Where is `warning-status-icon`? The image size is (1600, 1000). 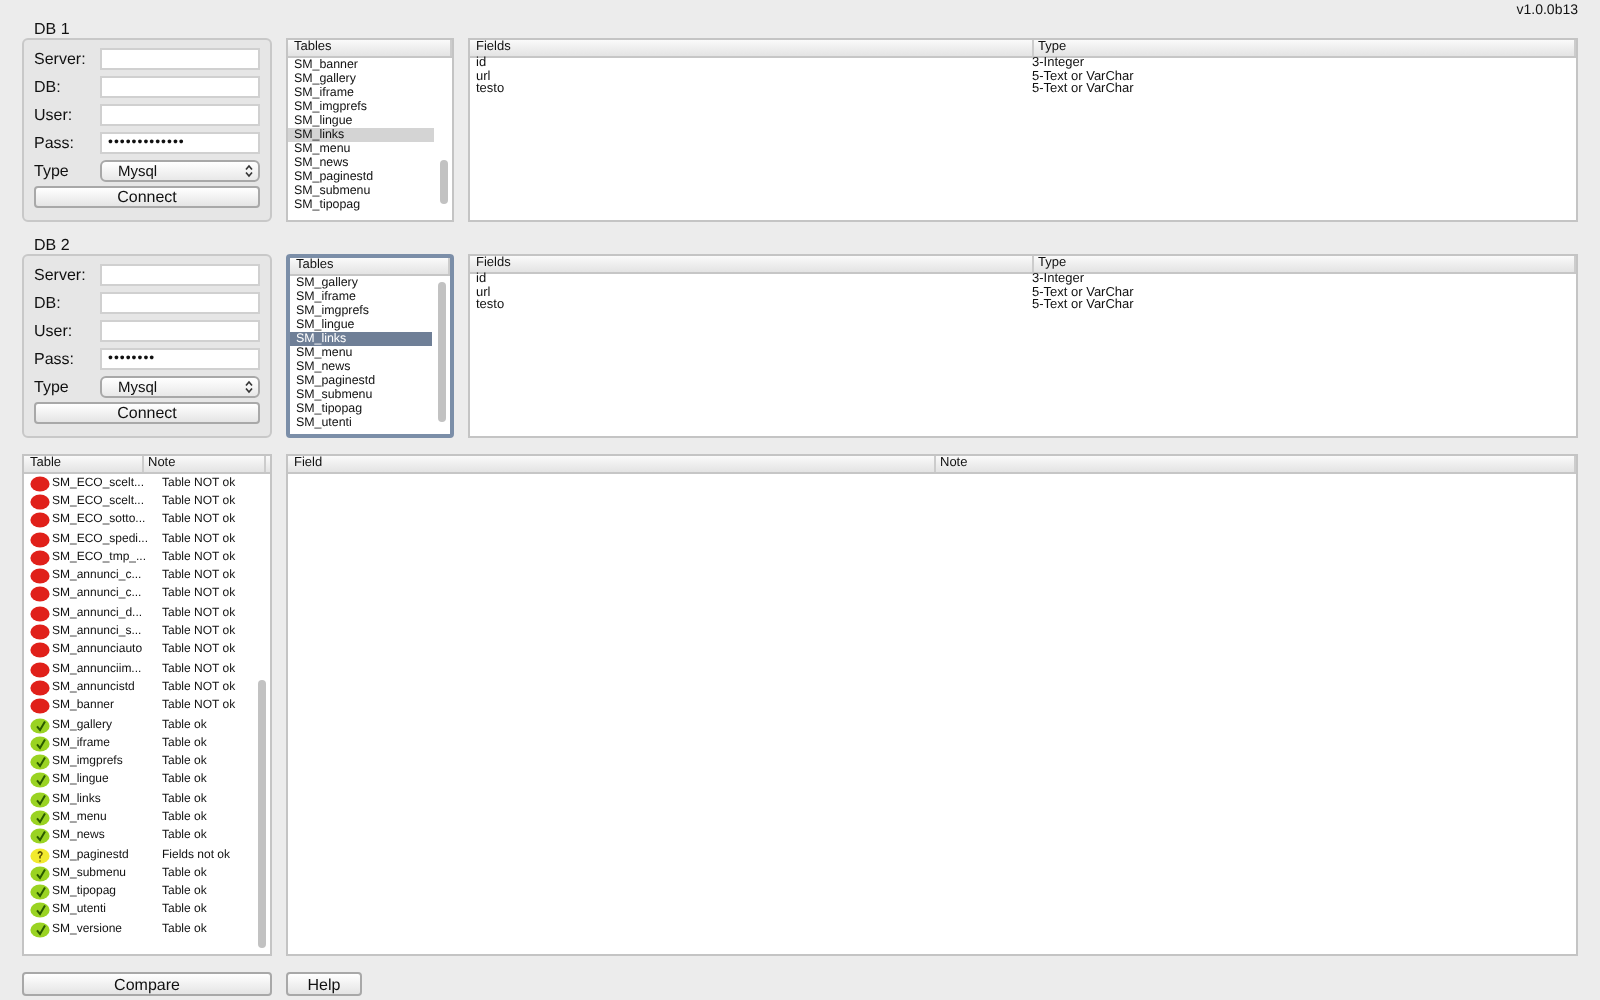
warning-status-icon is located at coordinates (40, 855).